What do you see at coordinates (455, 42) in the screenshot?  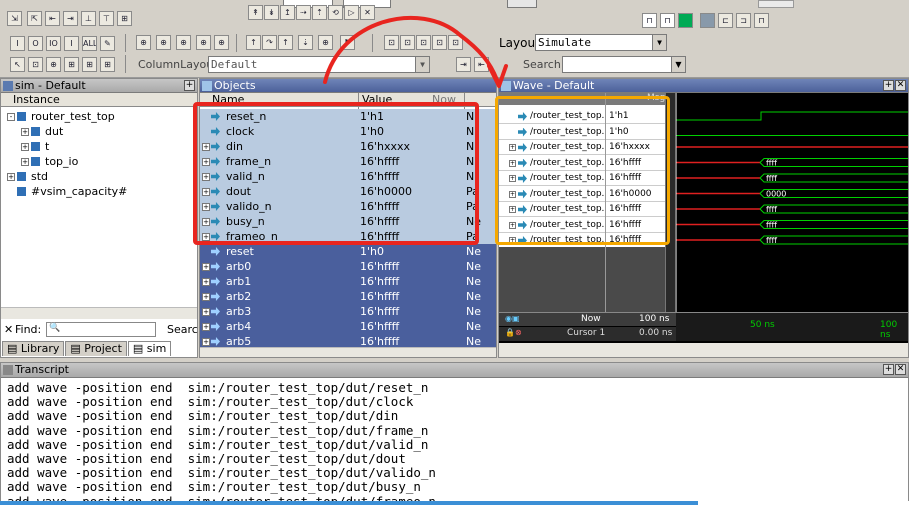 I see `tool-icon-e: ⊡` at bounding box center [455, 42].